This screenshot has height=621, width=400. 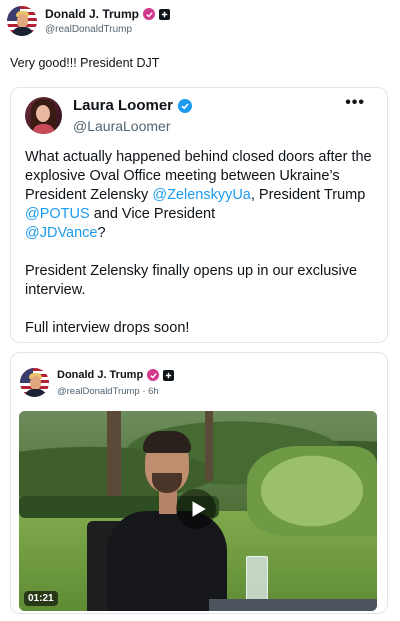 What do you see at coordinates (123, 105) in the screenshot?
I see `quoted-author-name: Laura Loomer` at bounding box center [123, 105].